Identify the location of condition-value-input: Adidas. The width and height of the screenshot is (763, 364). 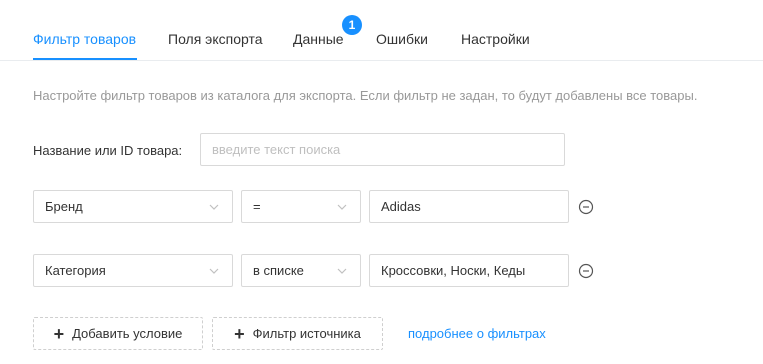
(469, 206).